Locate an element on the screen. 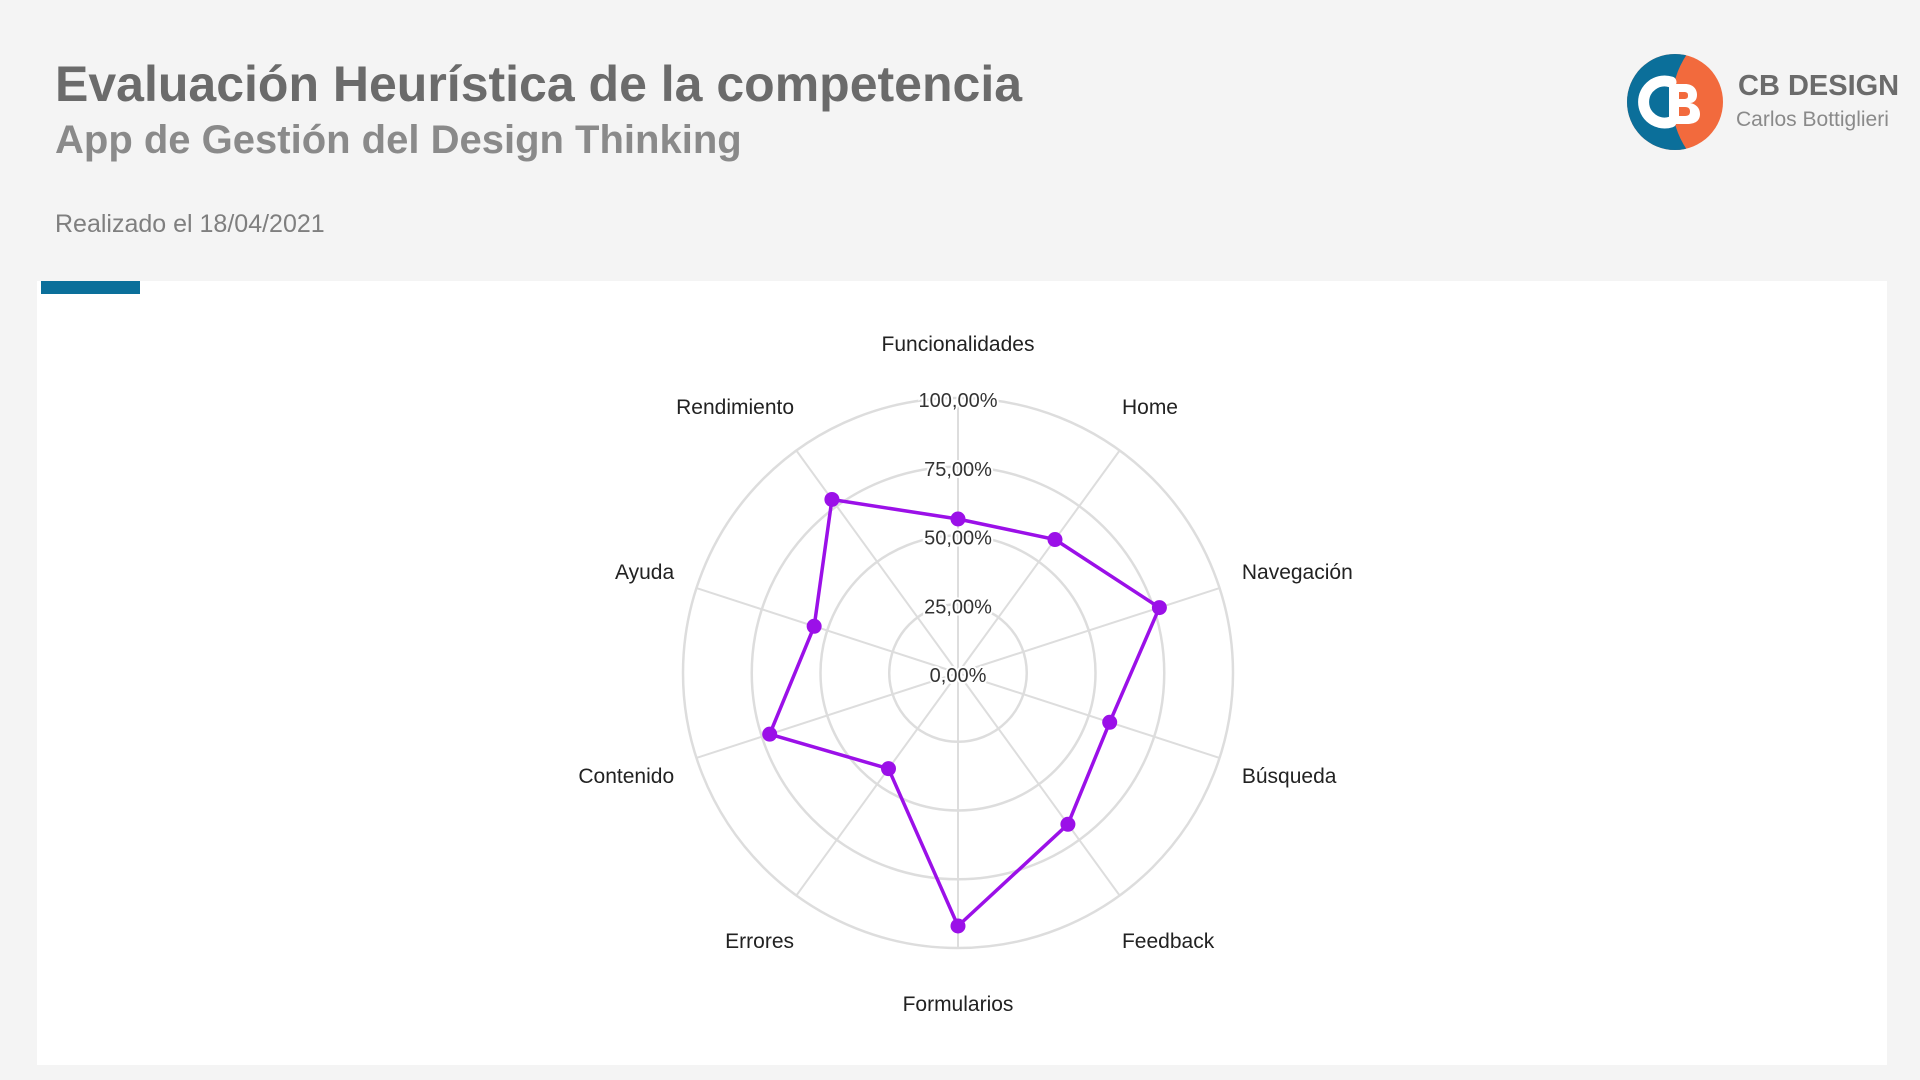 The height and width of the screenshot is (1080, 1920). cb-logo-icon is located at coordinates (1675, 102).